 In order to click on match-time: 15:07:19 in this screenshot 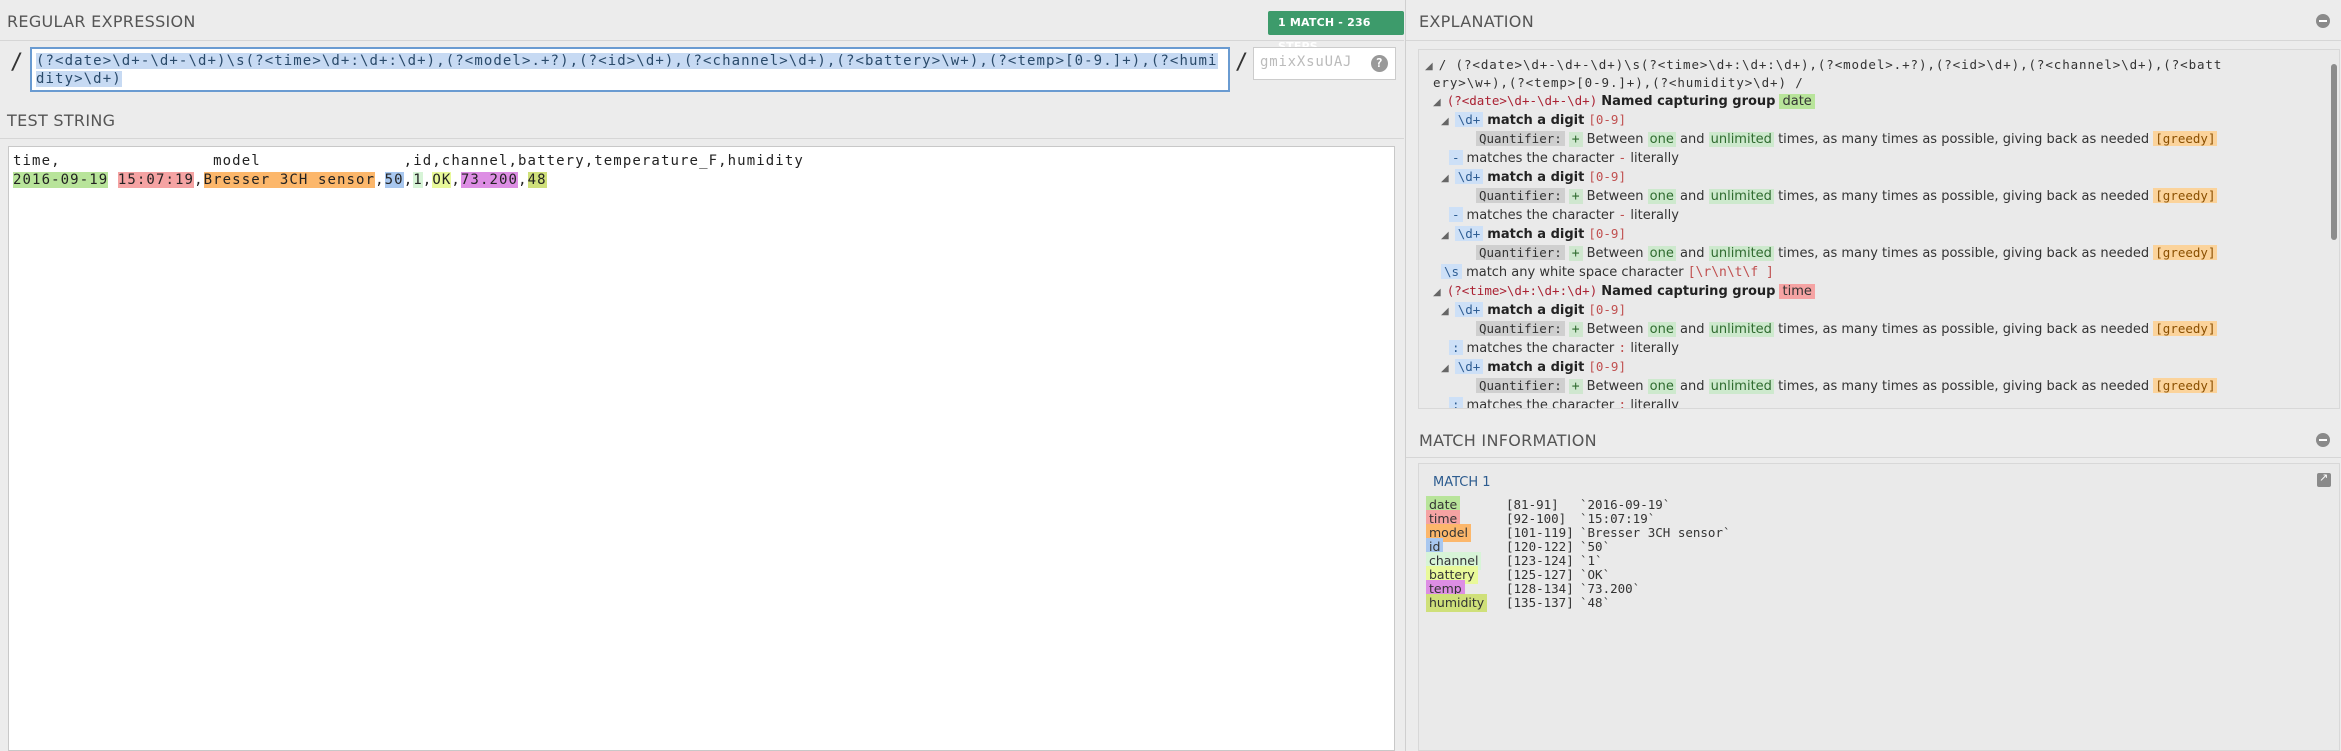, I will do `click(156, 180)`.